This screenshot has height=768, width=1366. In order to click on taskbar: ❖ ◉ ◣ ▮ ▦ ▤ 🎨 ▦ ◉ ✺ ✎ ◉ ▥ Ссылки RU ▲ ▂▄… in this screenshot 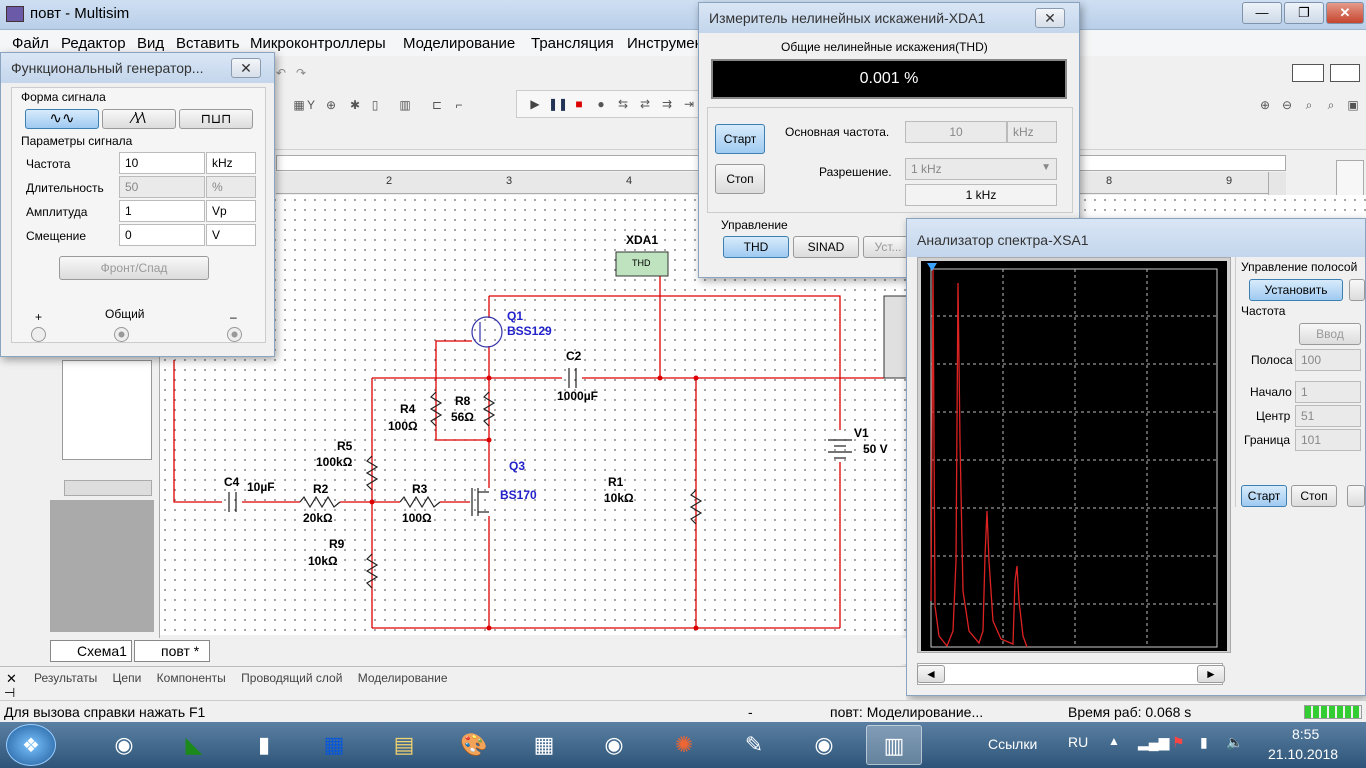, I will do `click(683, 745)`.